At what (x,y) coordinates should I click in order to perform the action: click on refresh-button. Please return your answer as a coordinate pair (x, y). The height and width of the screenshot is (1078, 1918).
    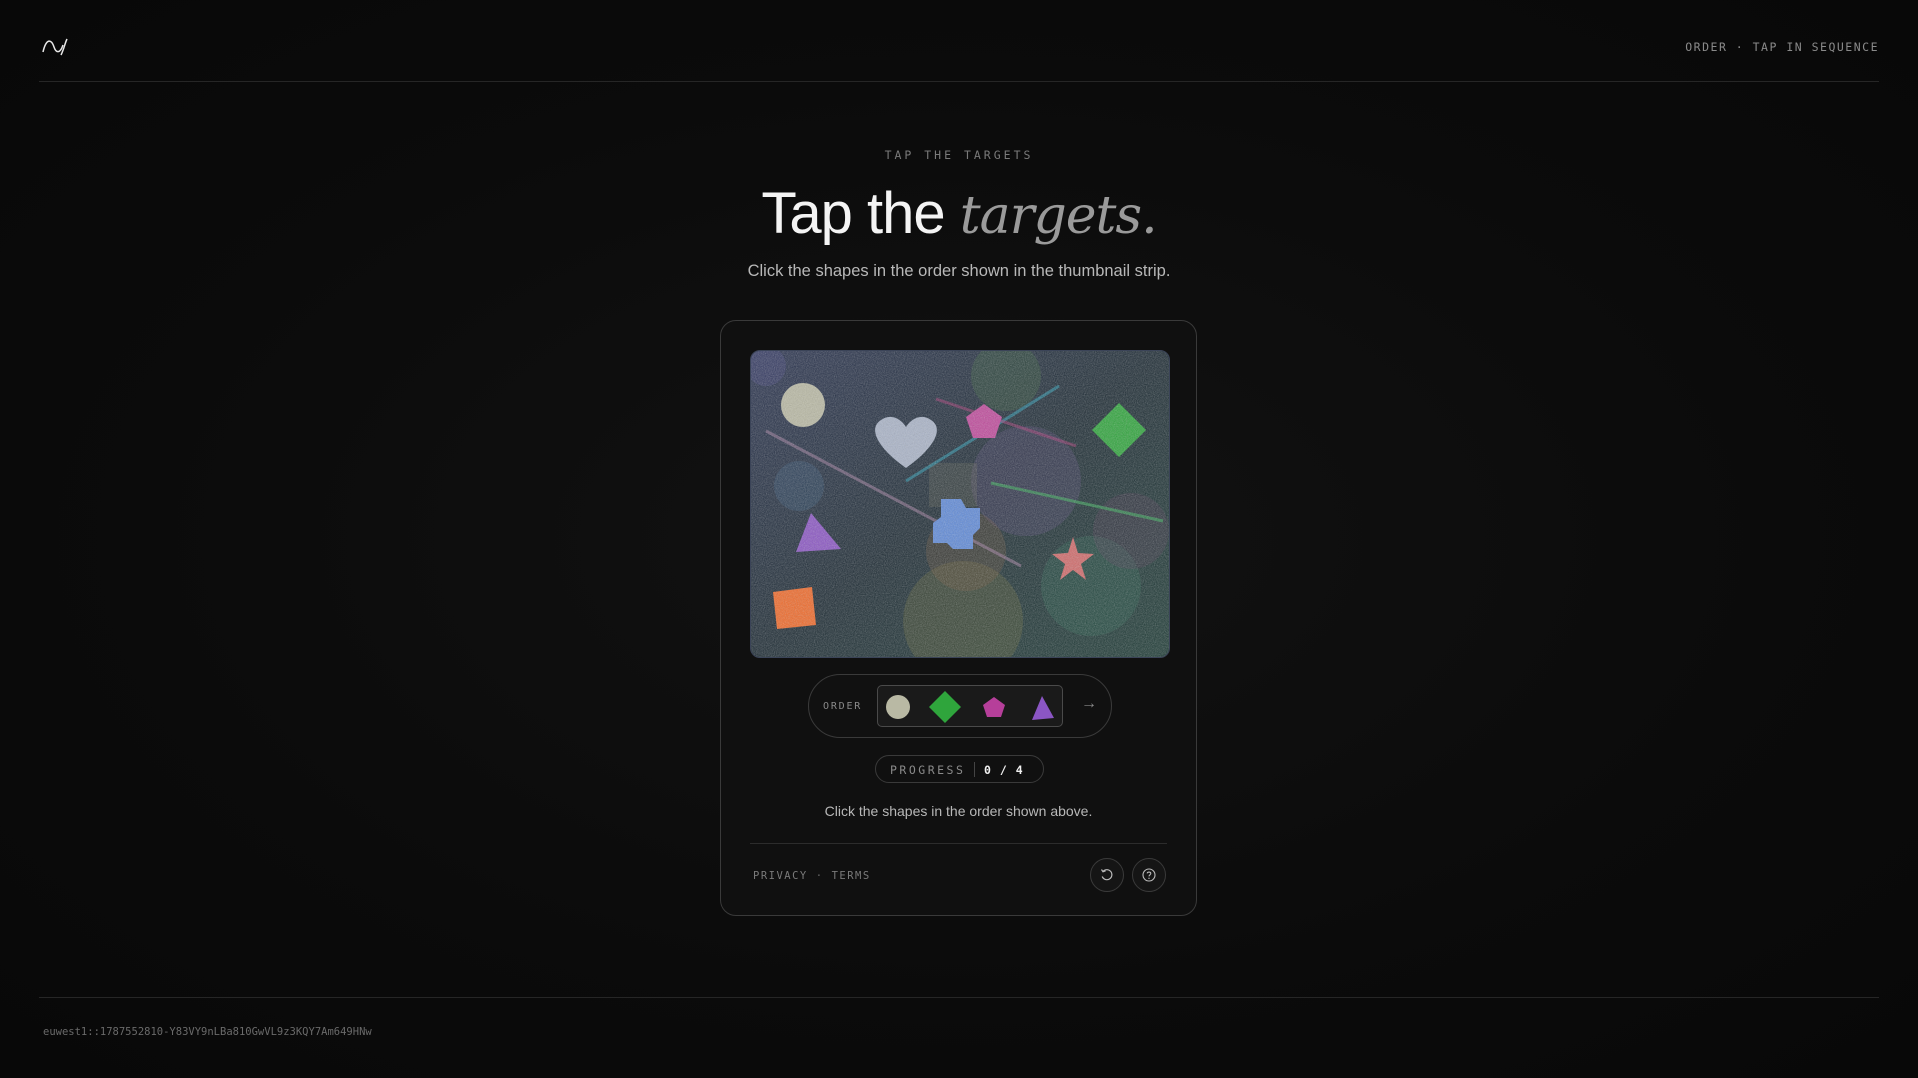
    Looking at the image, I should click on (1107, 875).